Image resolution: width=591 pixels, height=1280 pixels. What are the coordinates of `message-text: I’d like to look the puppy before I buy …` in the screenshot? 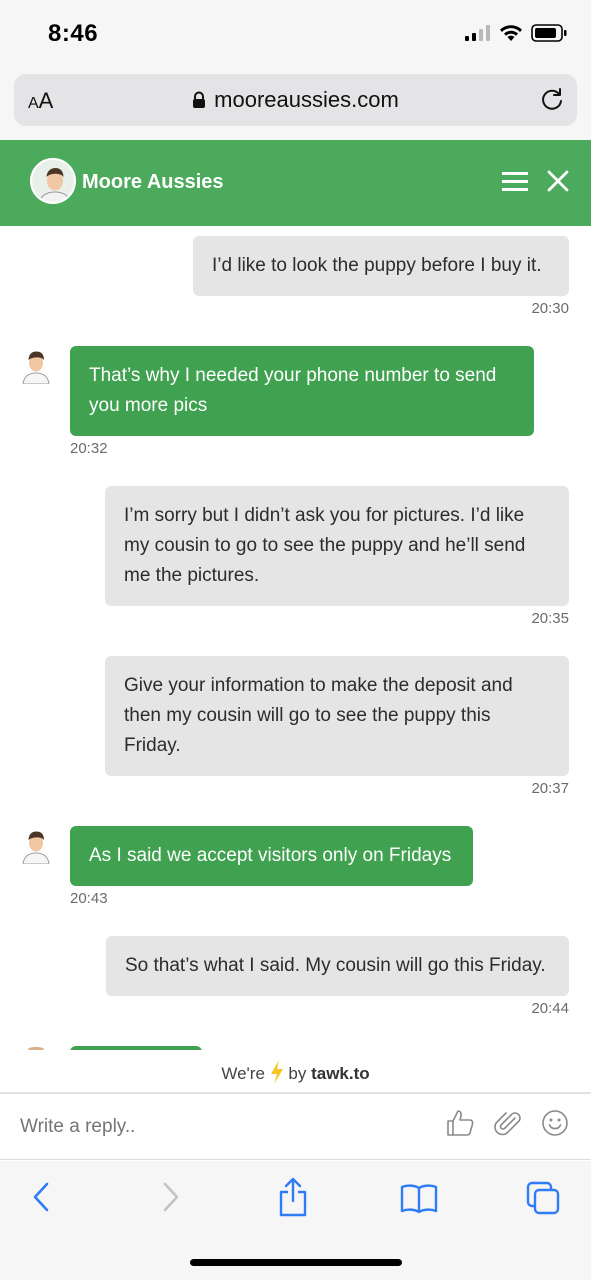 It's located at (377, 265).